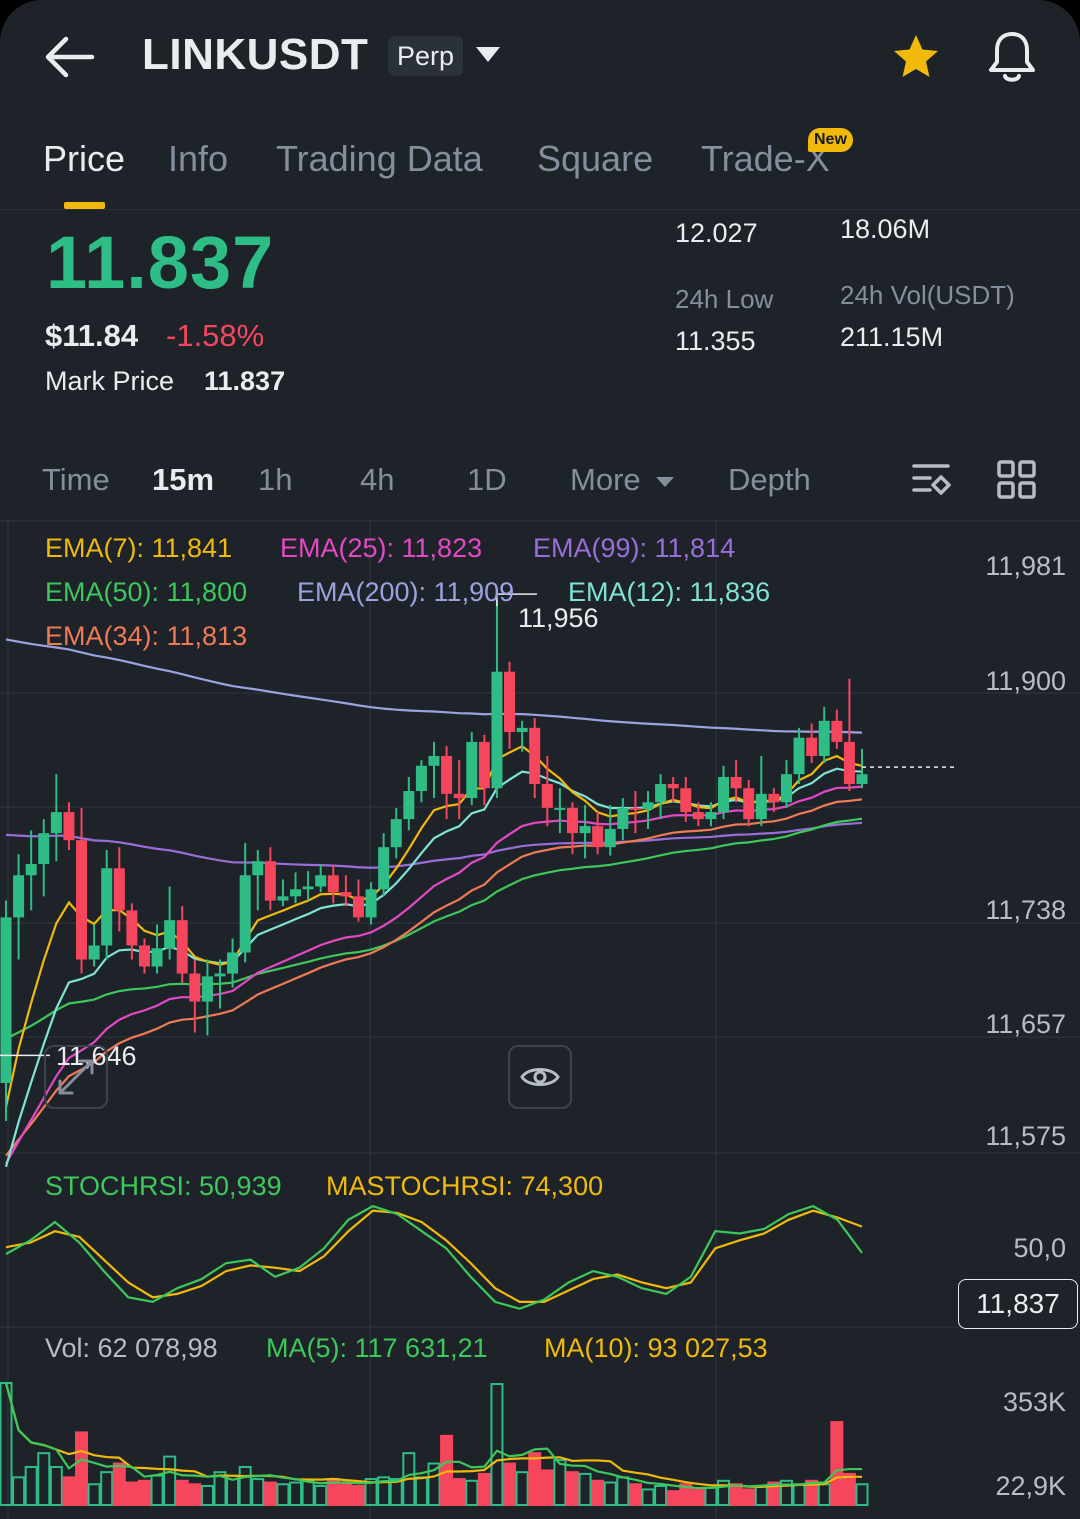 Image resolution: width=1080 pixels, height=1519 pixels. What do you see at coordinates (377, 480) in the screenshot?
I see `interval-4h: 4h` at bounding box center [377, 480].